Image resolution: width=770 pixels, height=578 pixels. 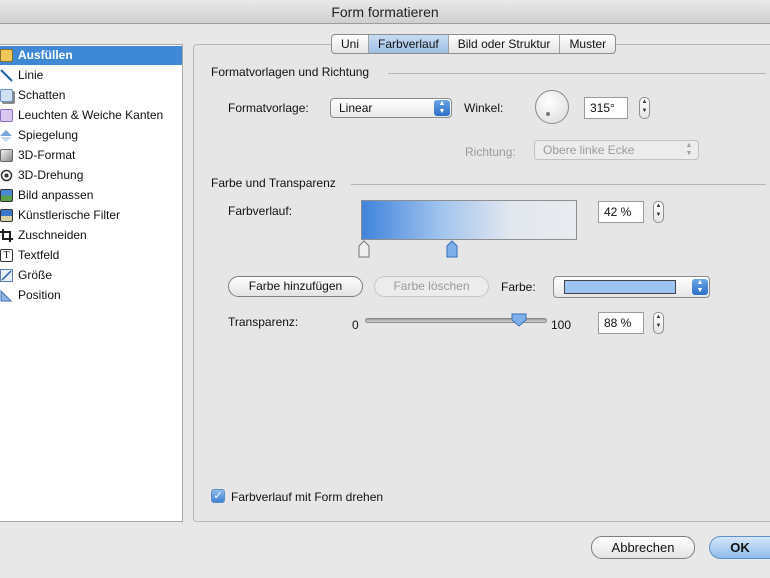 What do you see at coordinates (91, 55) in the screenshot?
I see `sidebar-item-ausfuellen: Ausfüllen` at bounding box center [91, 55].